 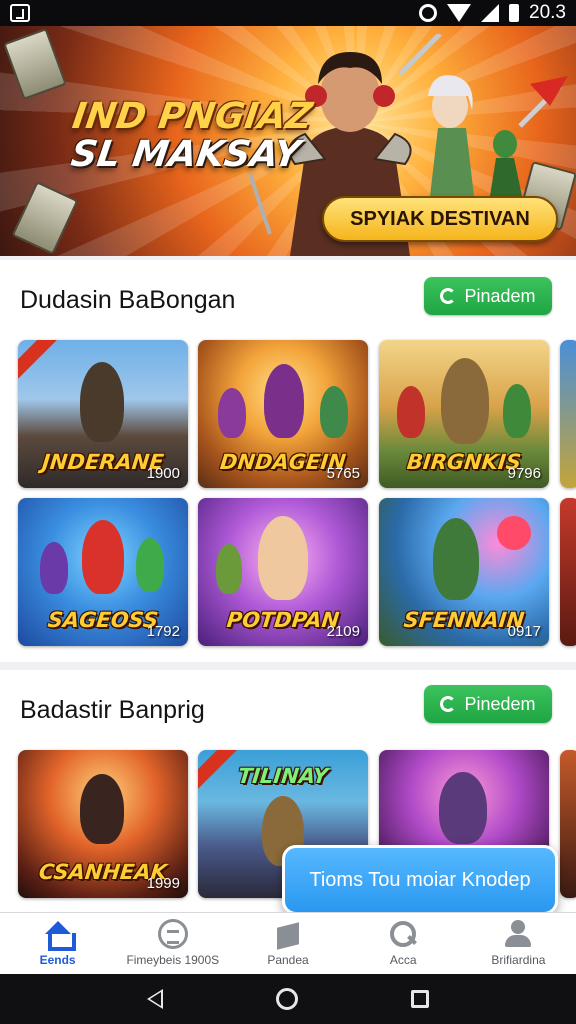 I want to click on nav-label: Acca, so click(x=403, y=960).